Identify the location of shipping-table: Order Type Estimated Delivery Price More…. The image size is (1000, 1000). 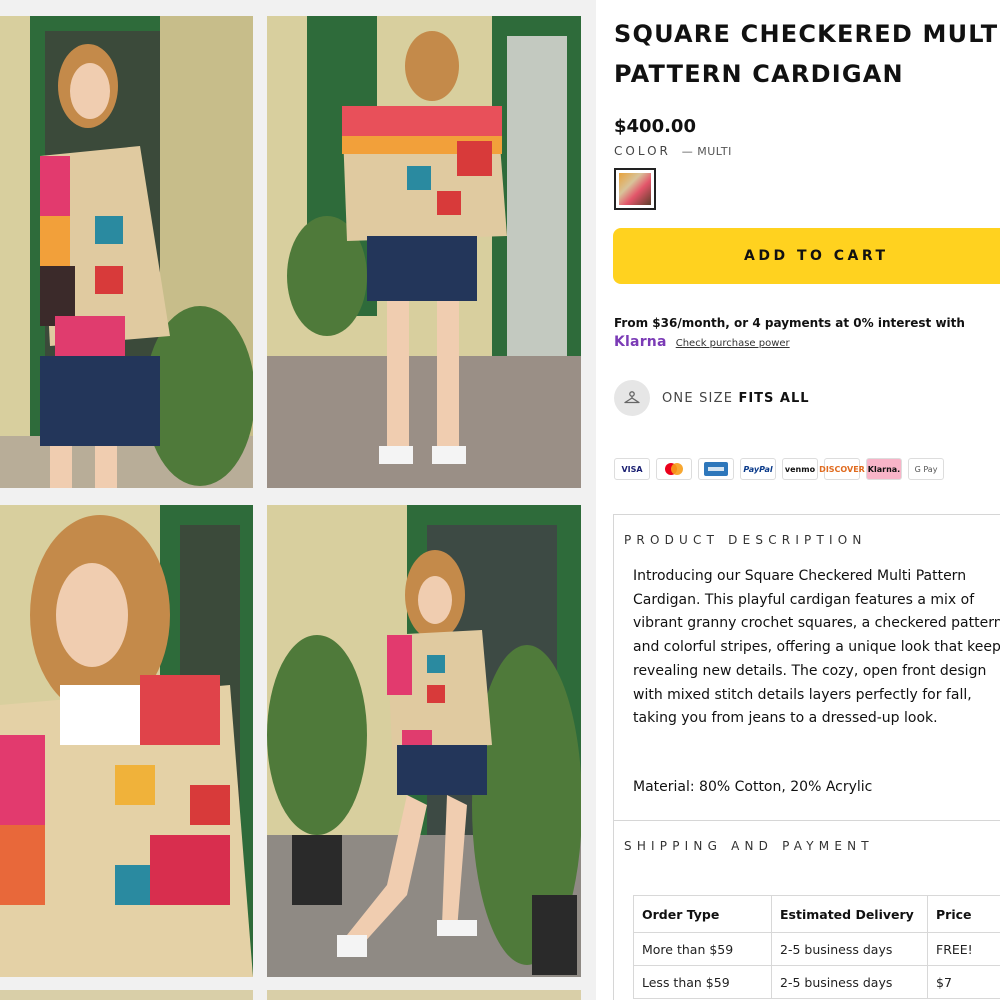
(816, 947).